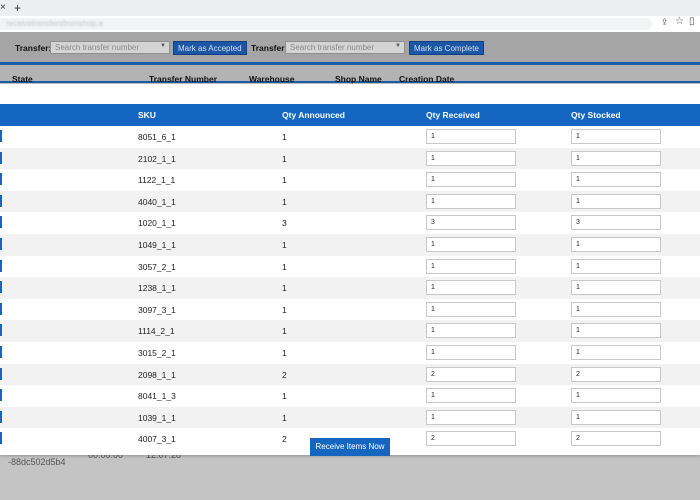 The image size is (700, 500). Describe the element at coordinates (157, 353) in the screenshot. I see `sku-cell: 3015_2_1` at that location.